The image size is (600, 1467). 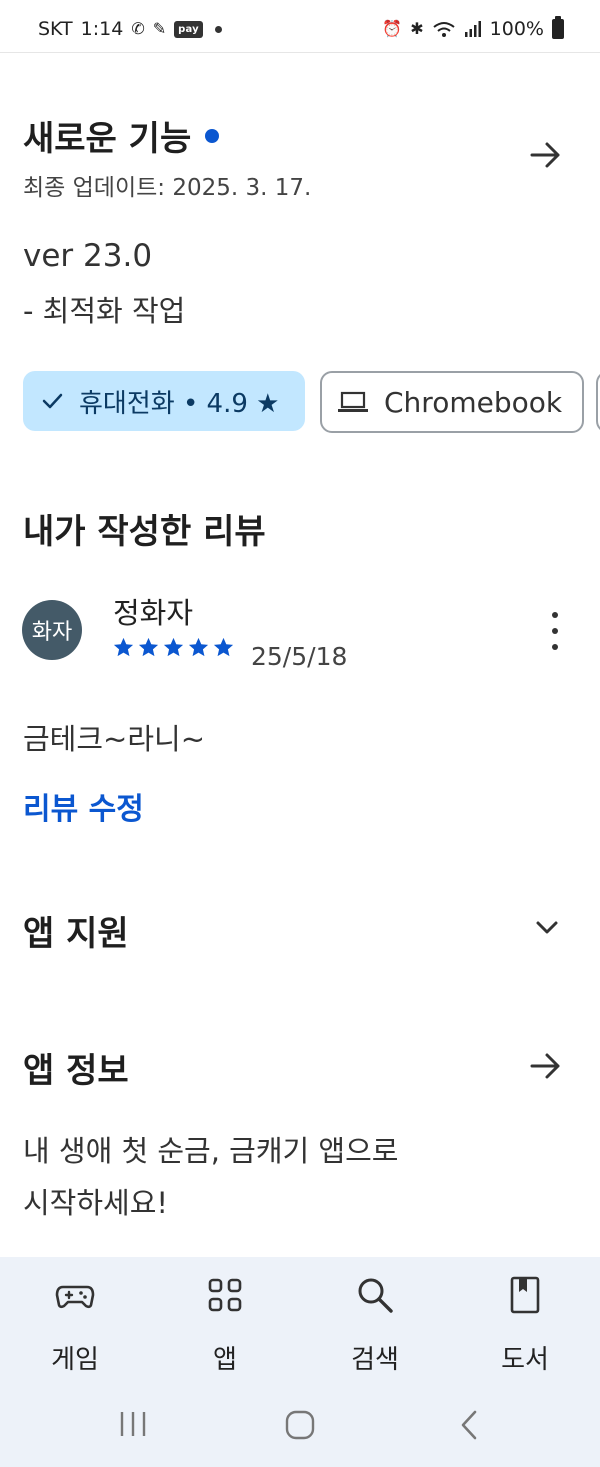 I want to click on wifi-icon, so click(x=444, y=29).